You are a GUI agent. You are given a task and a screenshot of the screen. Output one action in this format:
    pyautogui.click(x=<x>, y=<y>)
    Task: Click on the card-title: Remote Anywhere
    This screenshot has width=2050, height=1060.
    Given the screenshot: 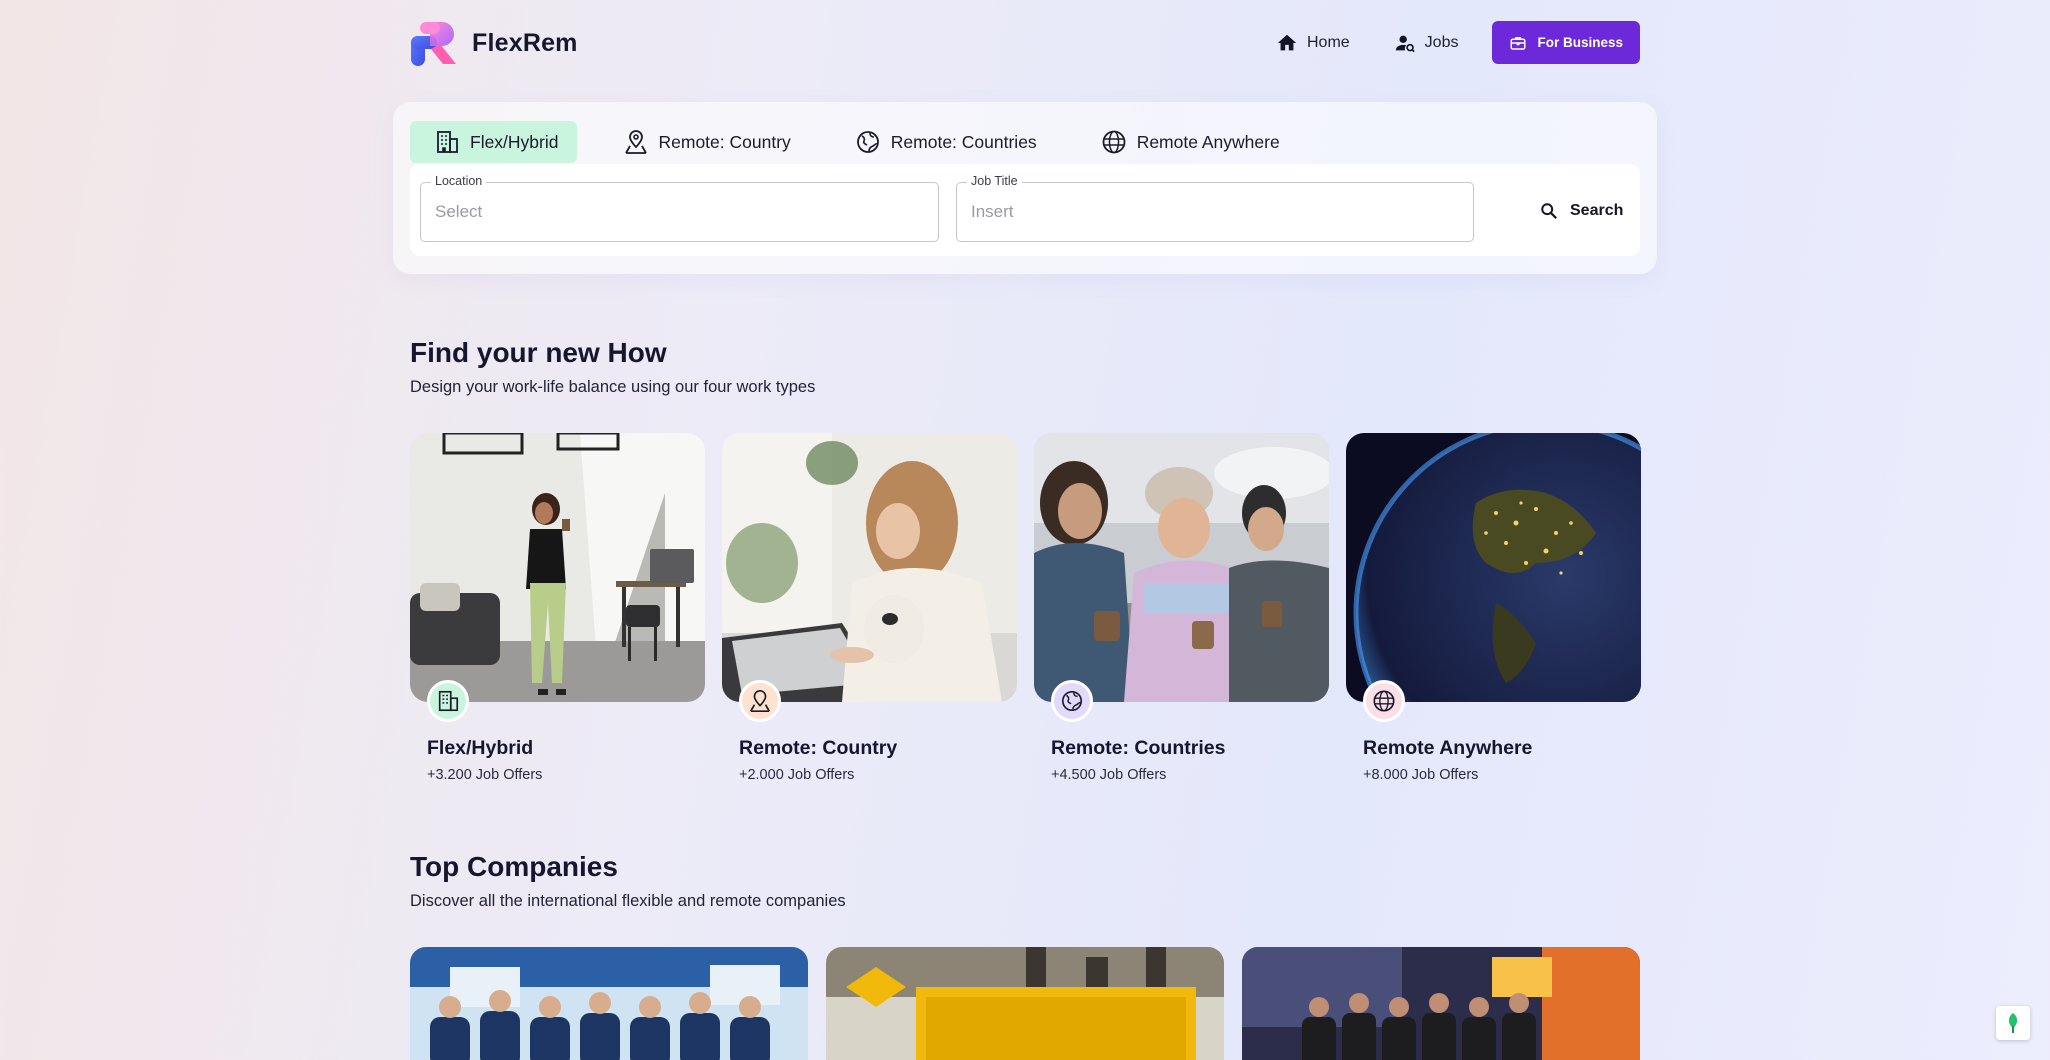 What is the action you would take?
    pyautogui.click(x=1448, y=748)
    